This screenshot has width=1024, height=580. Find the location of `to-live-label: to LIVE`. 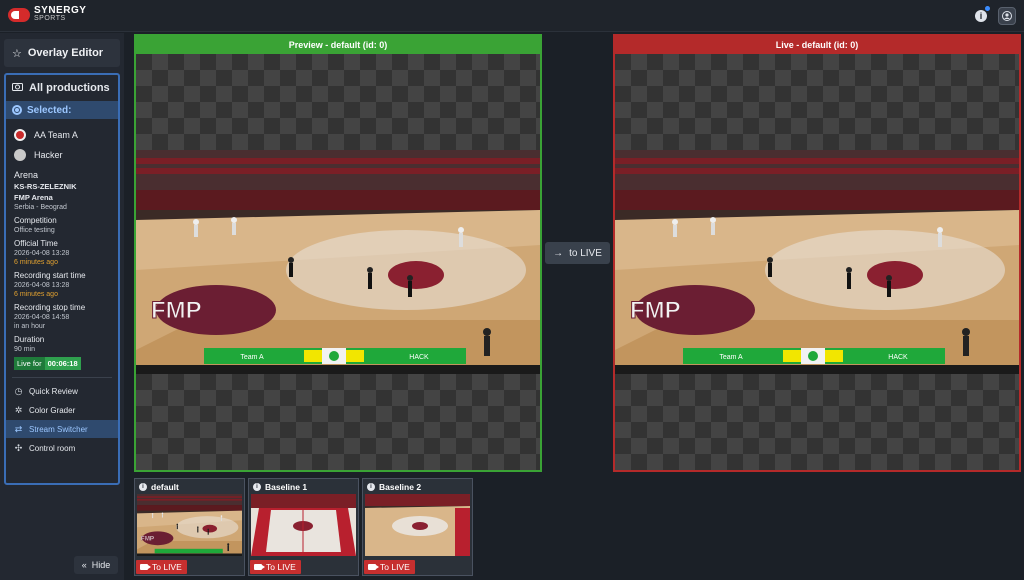

to-live-label: to LIVE is located at coordinates (585, 253).